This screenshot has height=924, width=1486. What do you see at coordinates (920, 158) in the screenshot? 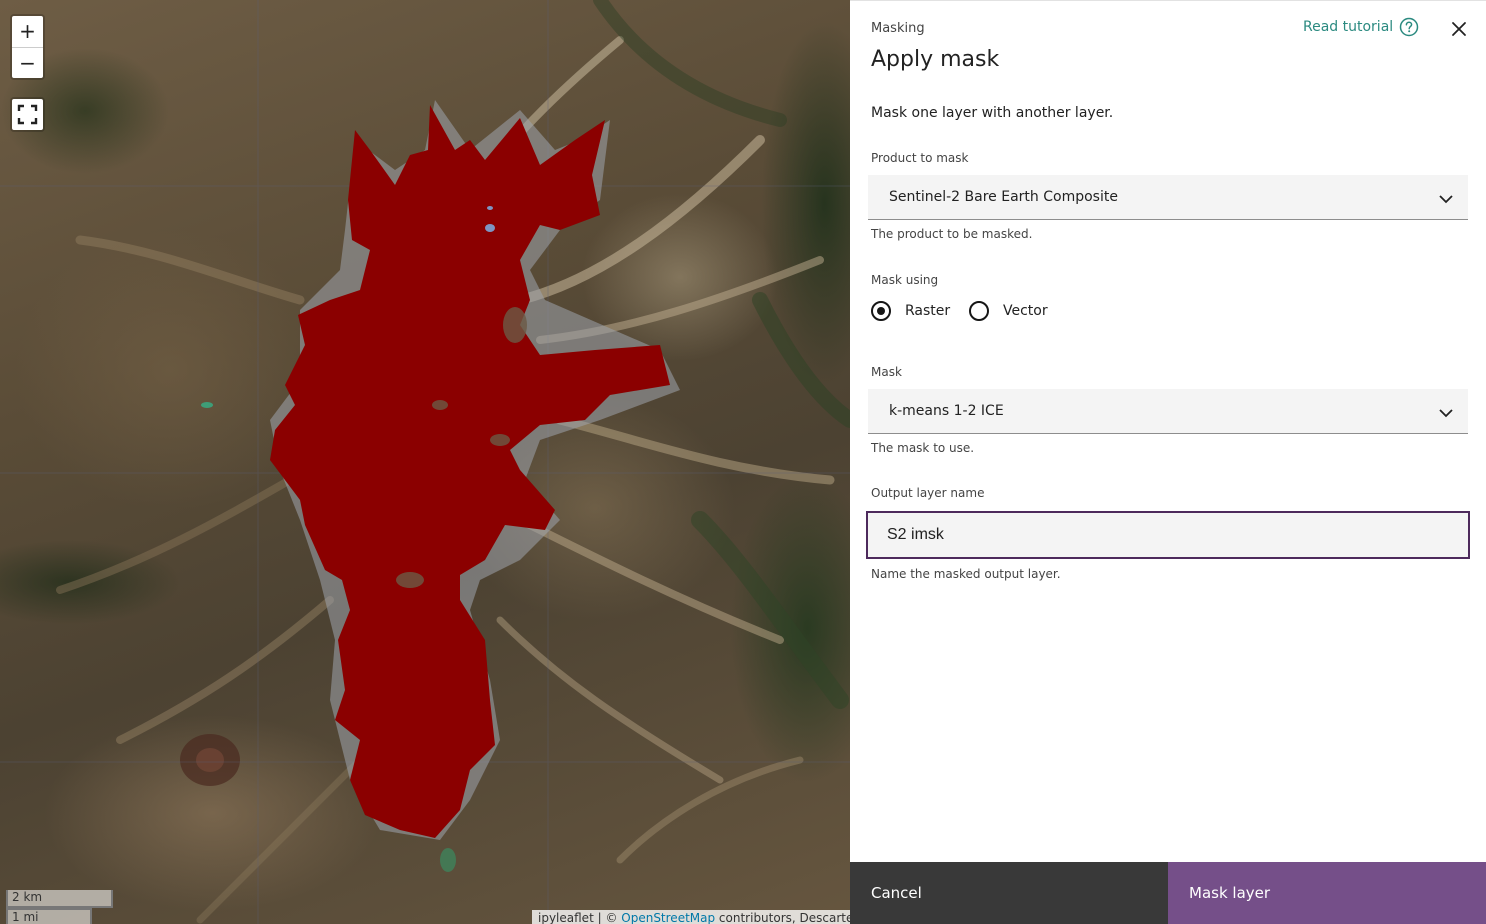
I see `product-label: Product to mask` at bounding box center [920, 158].